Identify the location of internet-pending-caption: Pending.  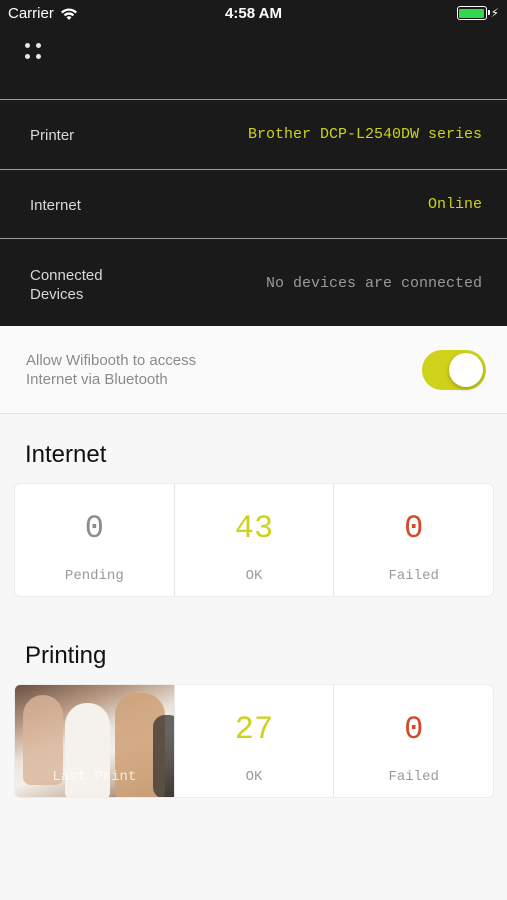
(94, 576).